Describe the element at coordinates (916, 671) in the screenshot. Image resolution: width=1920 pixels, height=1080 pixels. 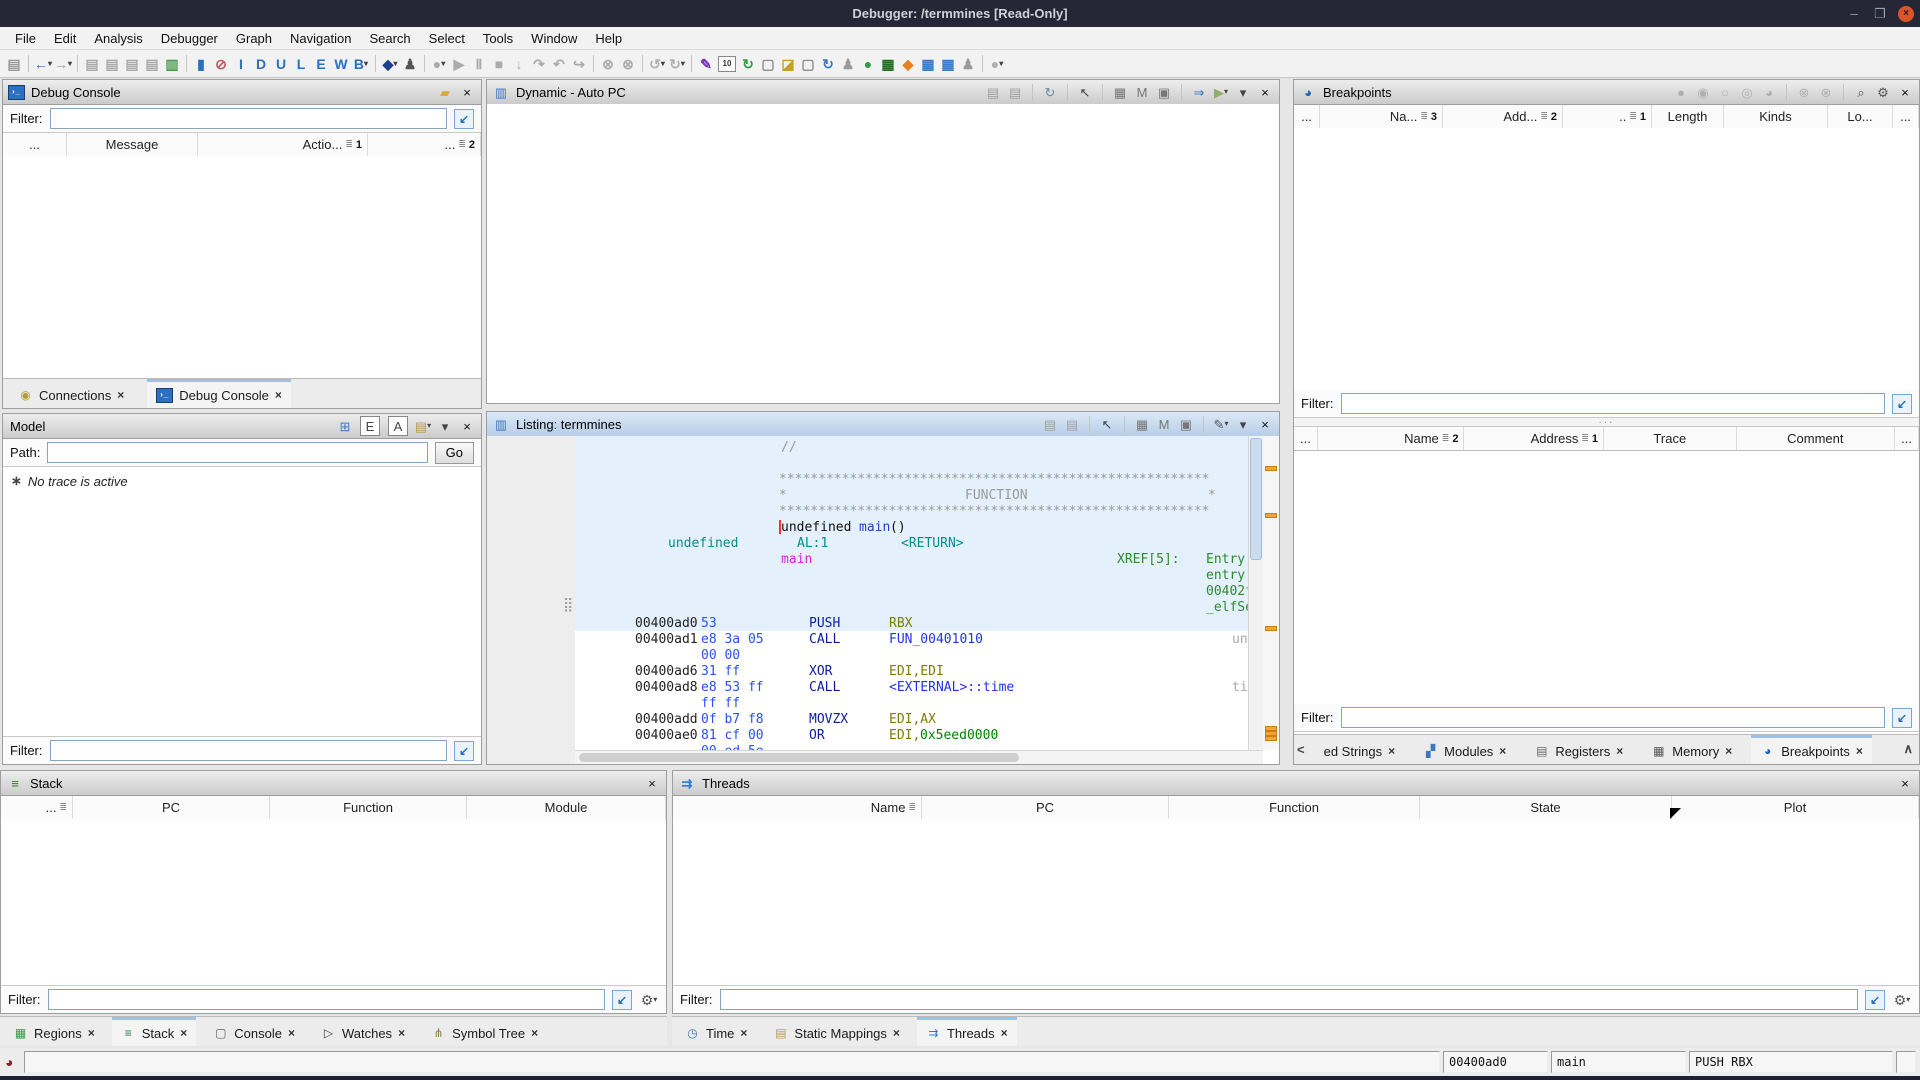
I see `listing-field: EDI,EDI` at that location.